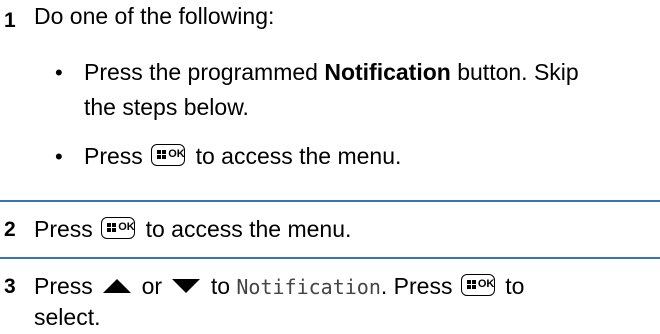  I want to click on step-text-line2: select., so click(67, 317).